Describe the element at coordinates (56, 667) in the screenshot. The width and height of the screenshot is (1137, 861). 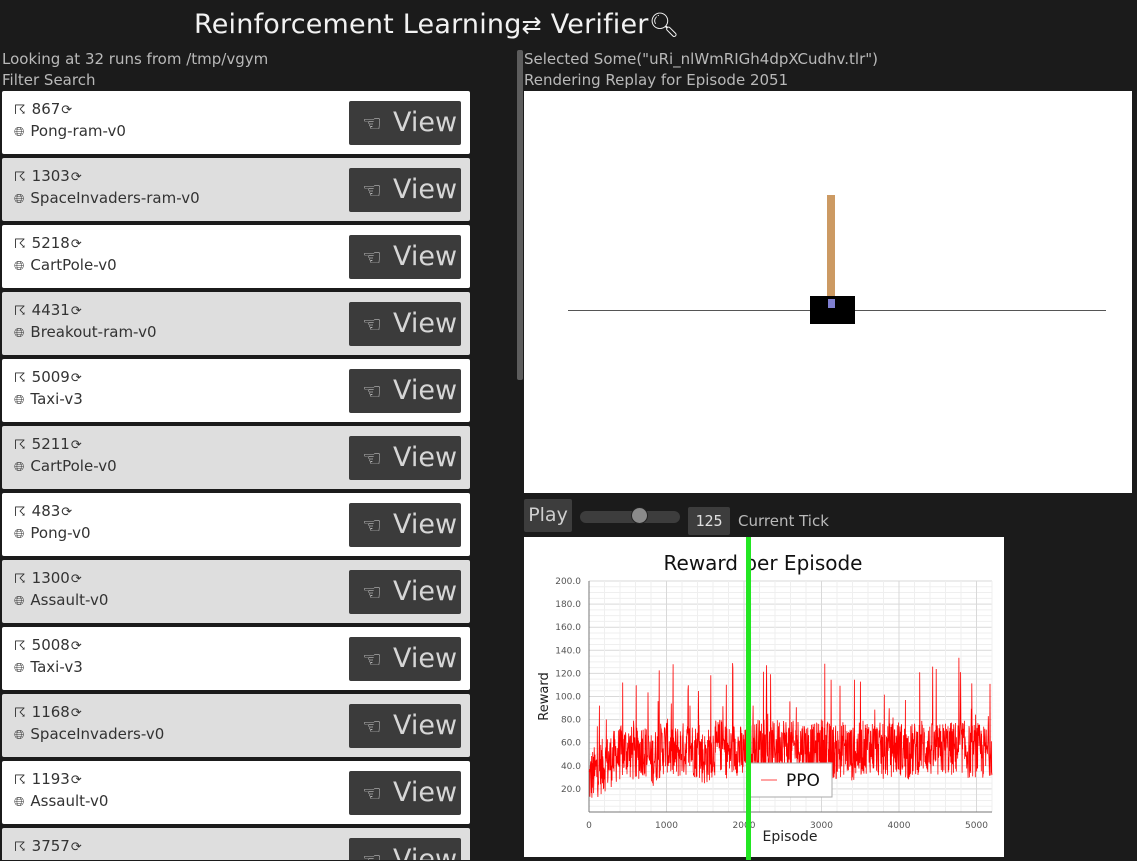
I see `run-env: Taxi-v3` at that location.